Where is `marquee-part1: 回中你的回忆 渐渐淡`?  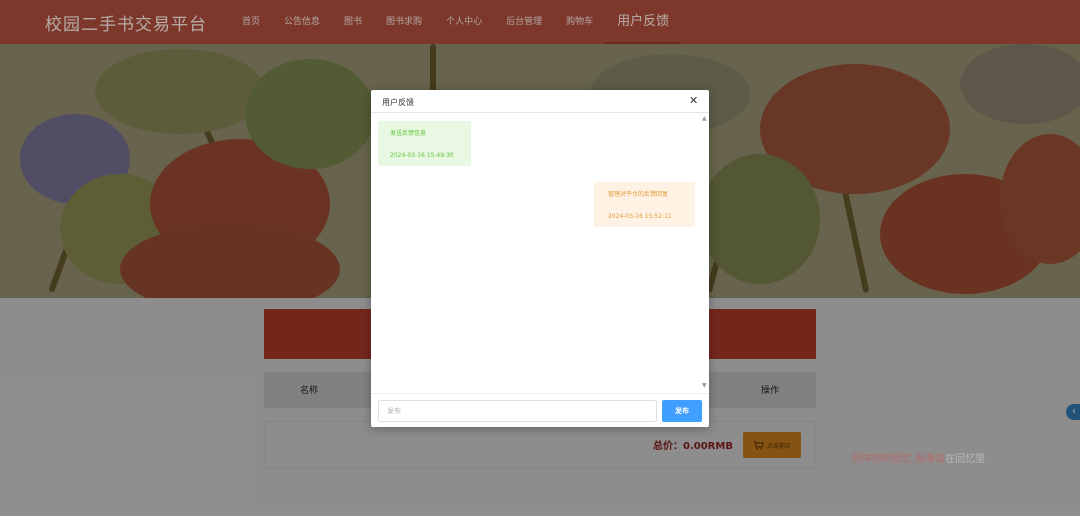 marquee-part1: 回中你的回忆 渐渐淡 is located at coordinates (899, 459).